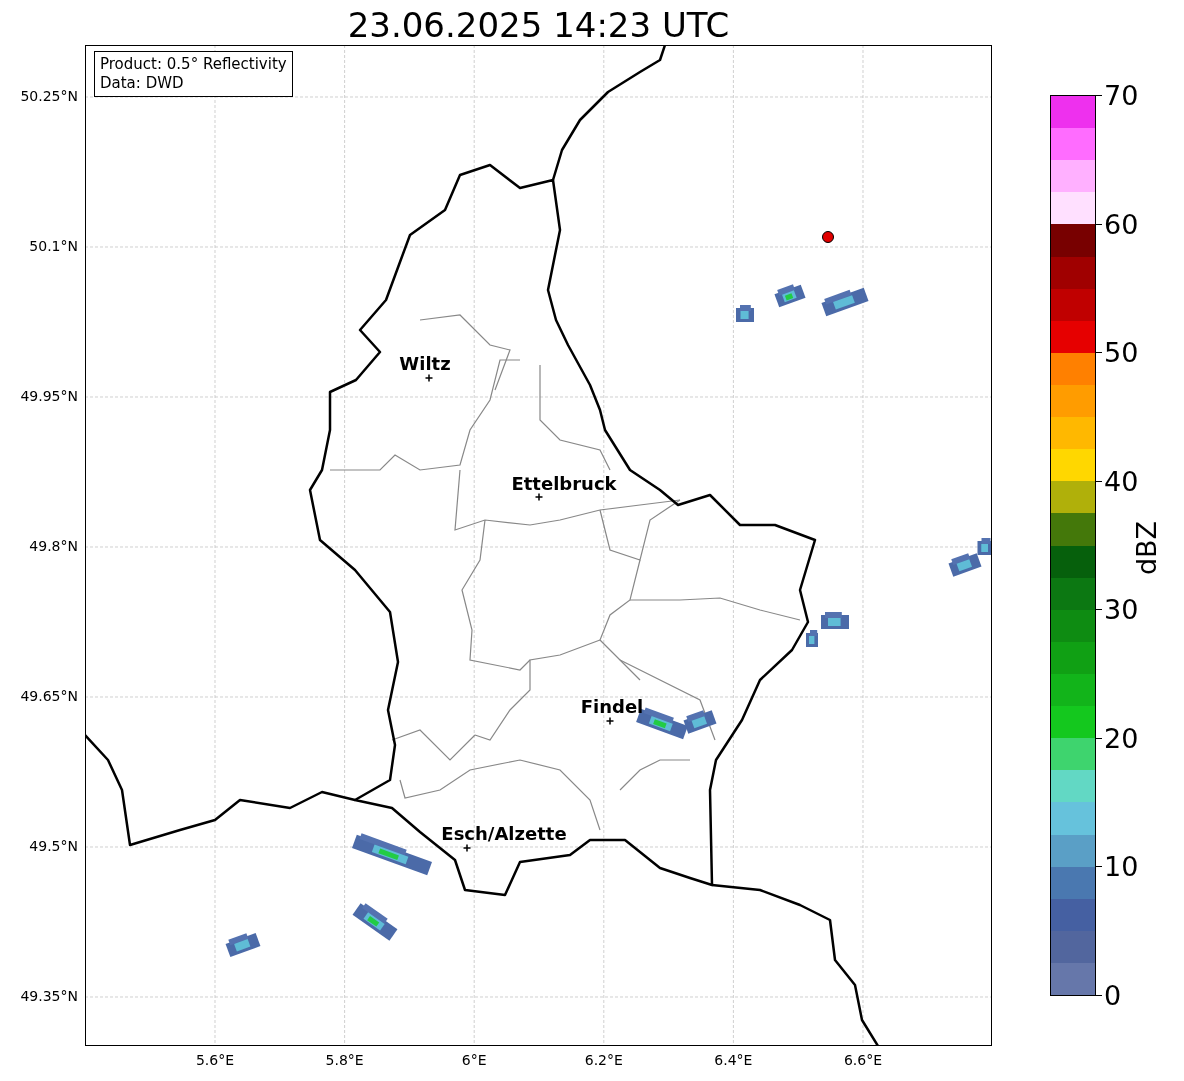 This screenshot has height=1081, width=1184. What do you see at coordinates (1121, 224) in the screenshot?
I see `colorbar-tick-label: 60` at bounding box center [1121, 224].